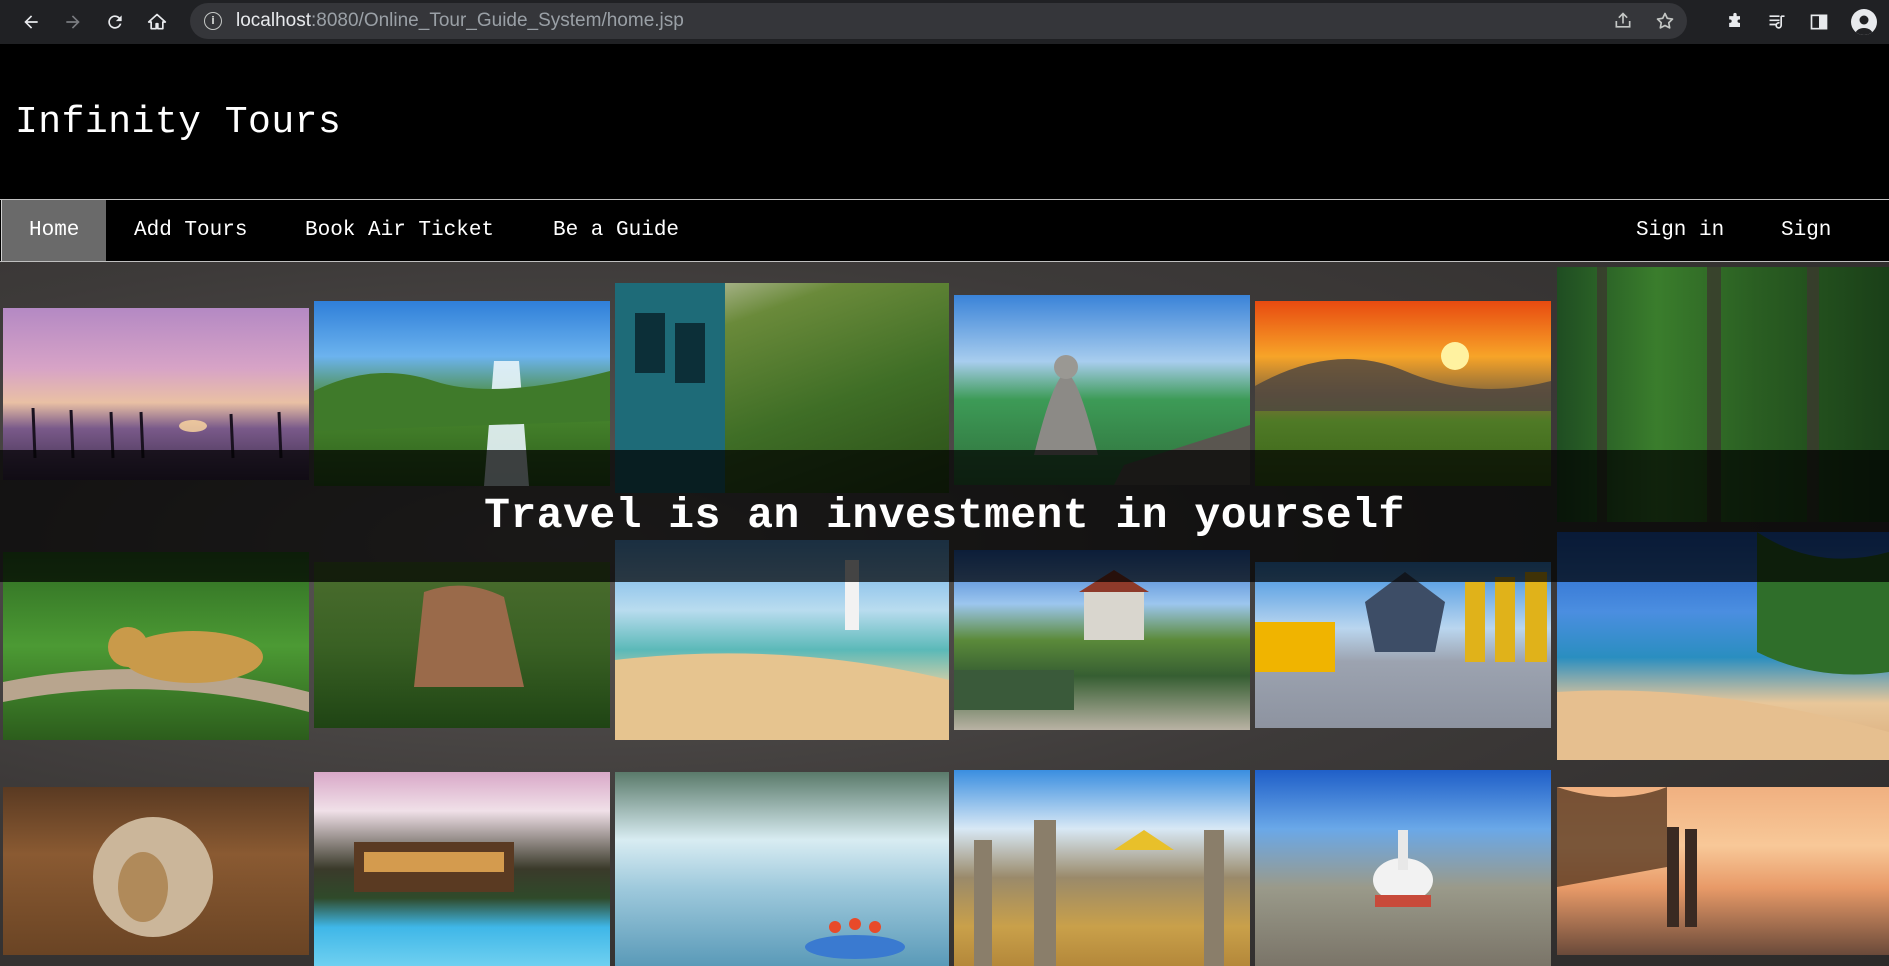 This screenshot has width=1889, height=966. Describe the element at coordinates (1723, 871) in the screenshot. I see `surfers-sunset-photo` at that location.